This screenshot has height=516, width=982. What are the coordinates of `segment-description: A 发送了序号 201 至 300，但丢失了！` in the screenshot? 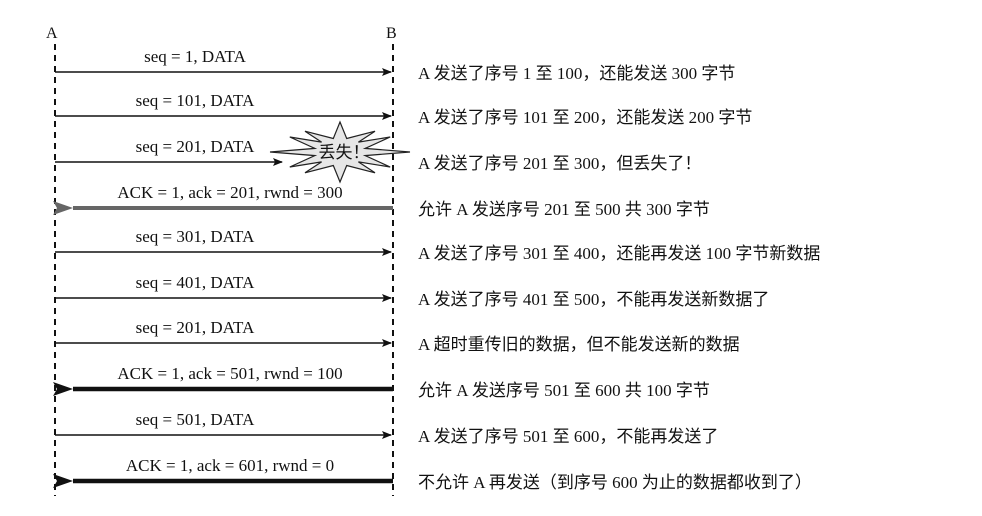 It's located at (559, 163).